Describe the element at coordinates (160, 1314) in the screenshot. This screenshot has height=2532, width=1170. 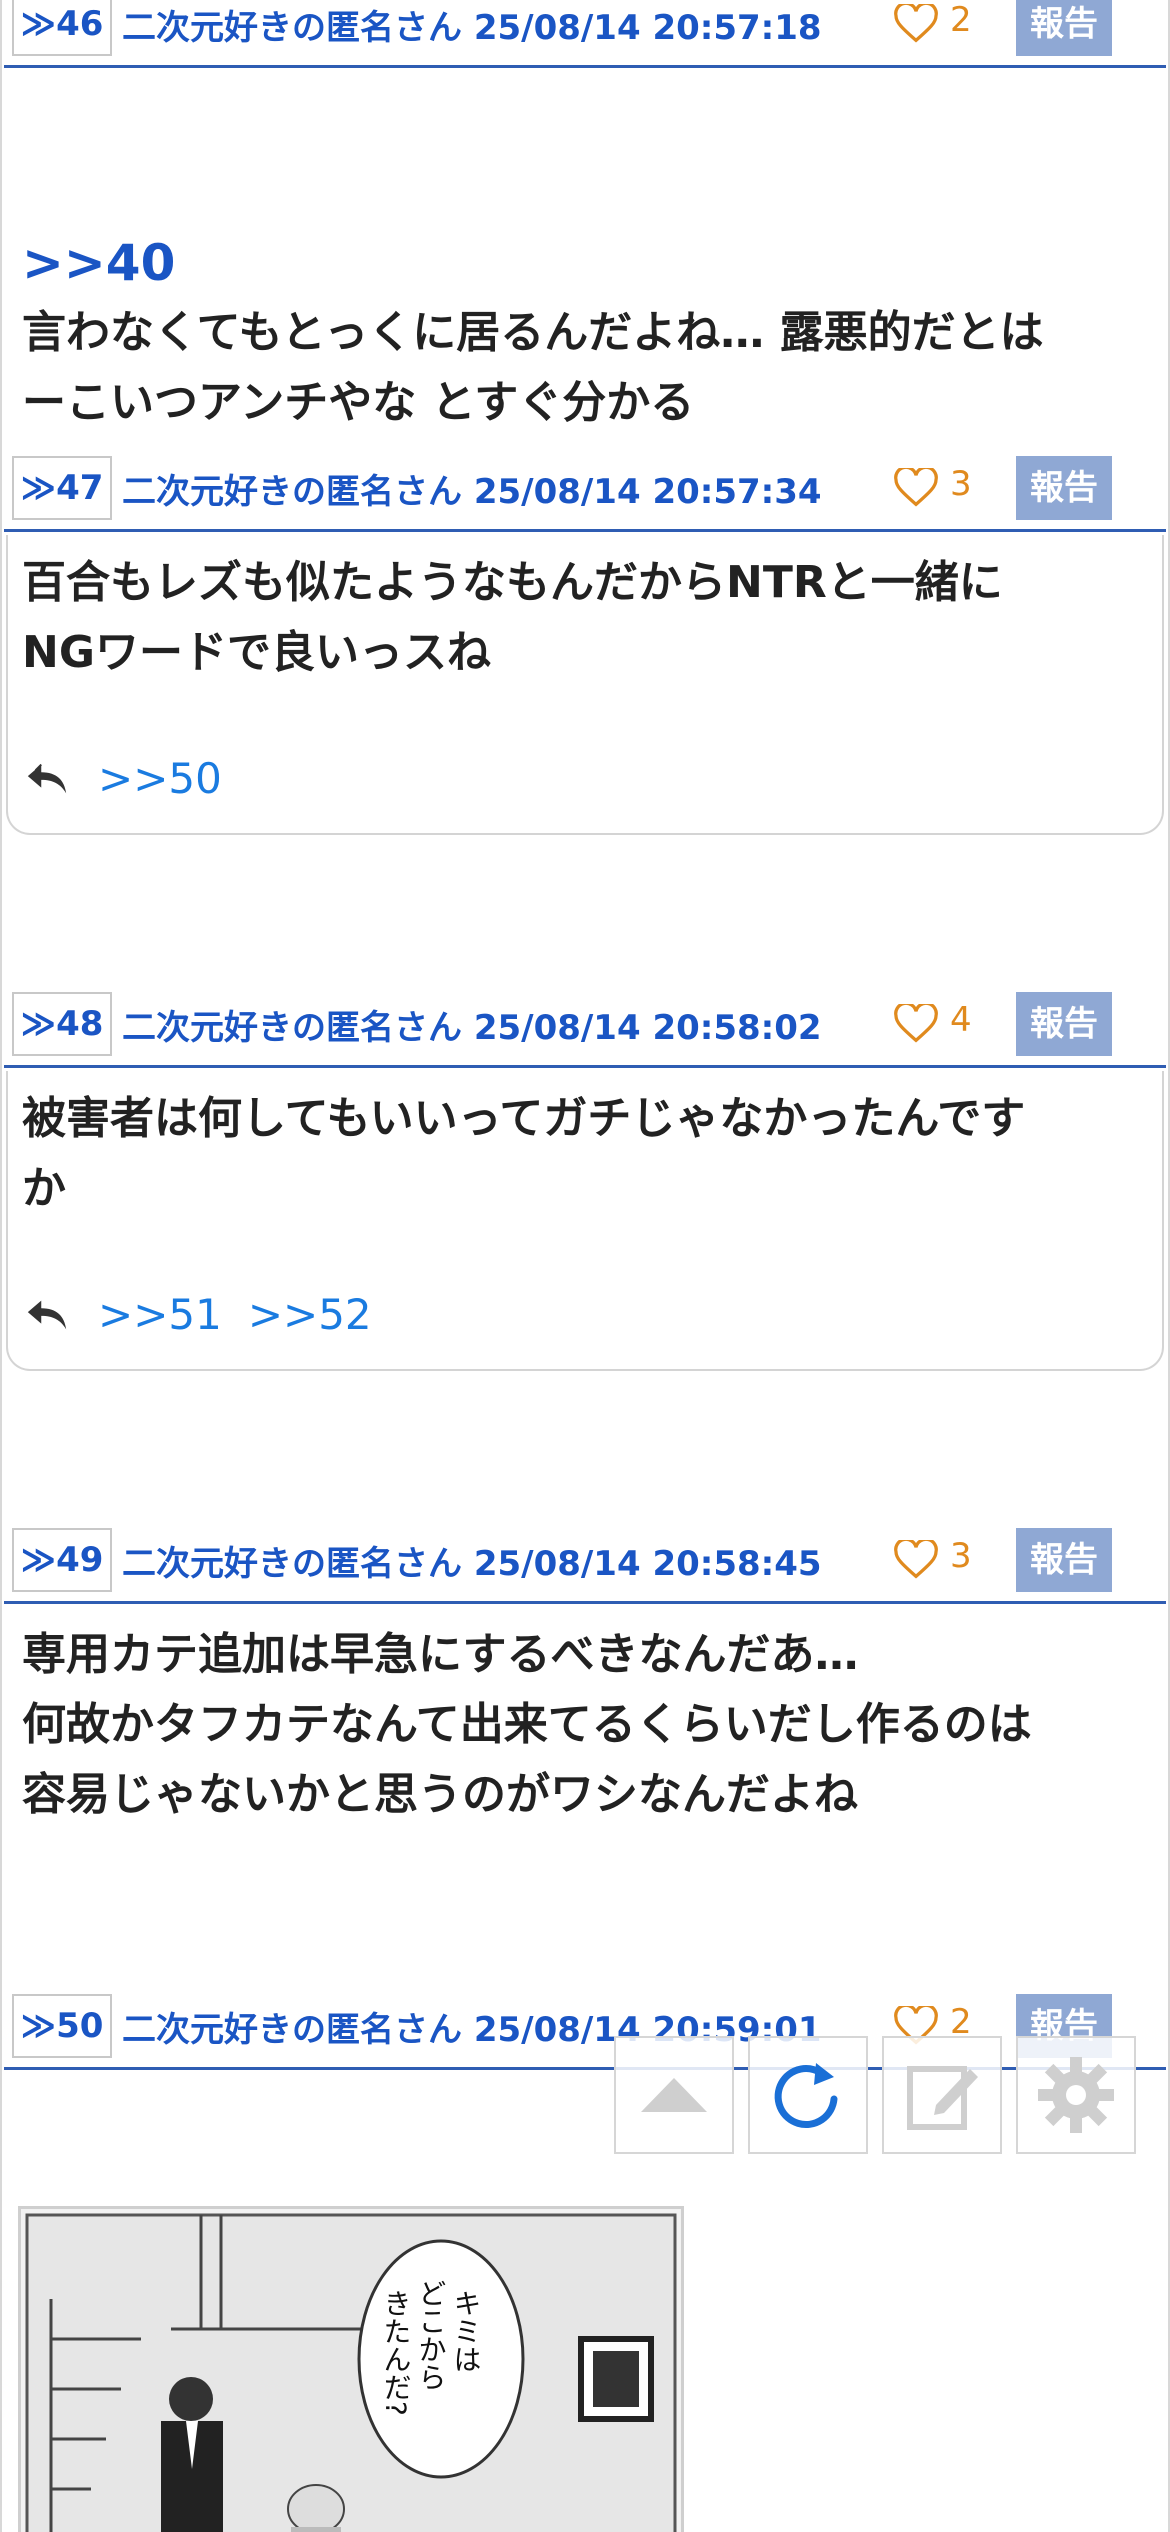
I see `reply-link: >>51` at that location.